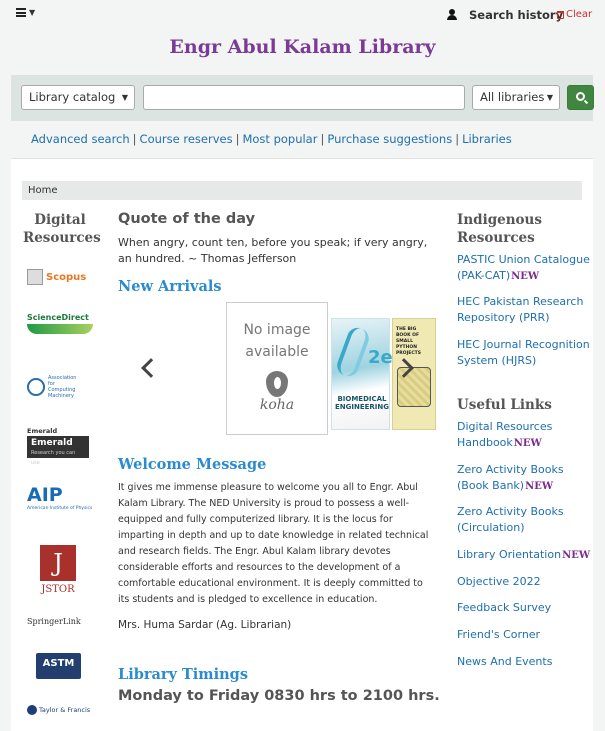 Image resolution: width=605 pixels, height=731 pixels. What do you see at coordinates (516, 15) in the screenshot?
I see `search-history-link: Search history` at bounding box center [516, 15].